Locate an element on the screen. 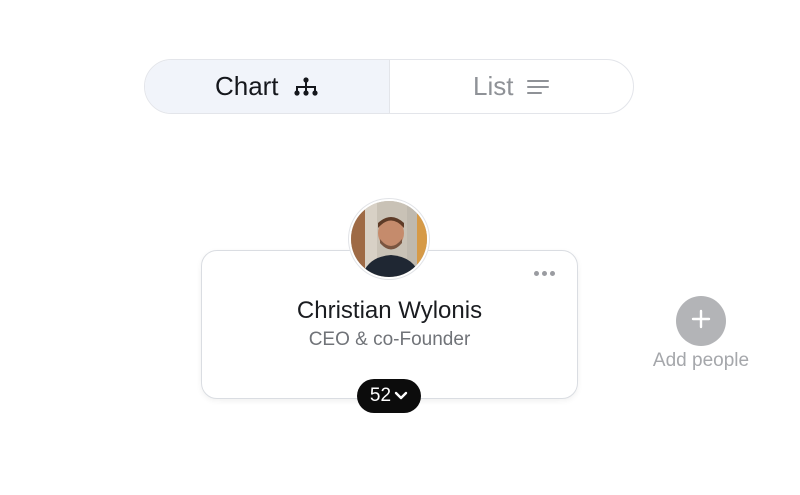  person-name: Christian Wylonis is located at coordinates (389, 310).